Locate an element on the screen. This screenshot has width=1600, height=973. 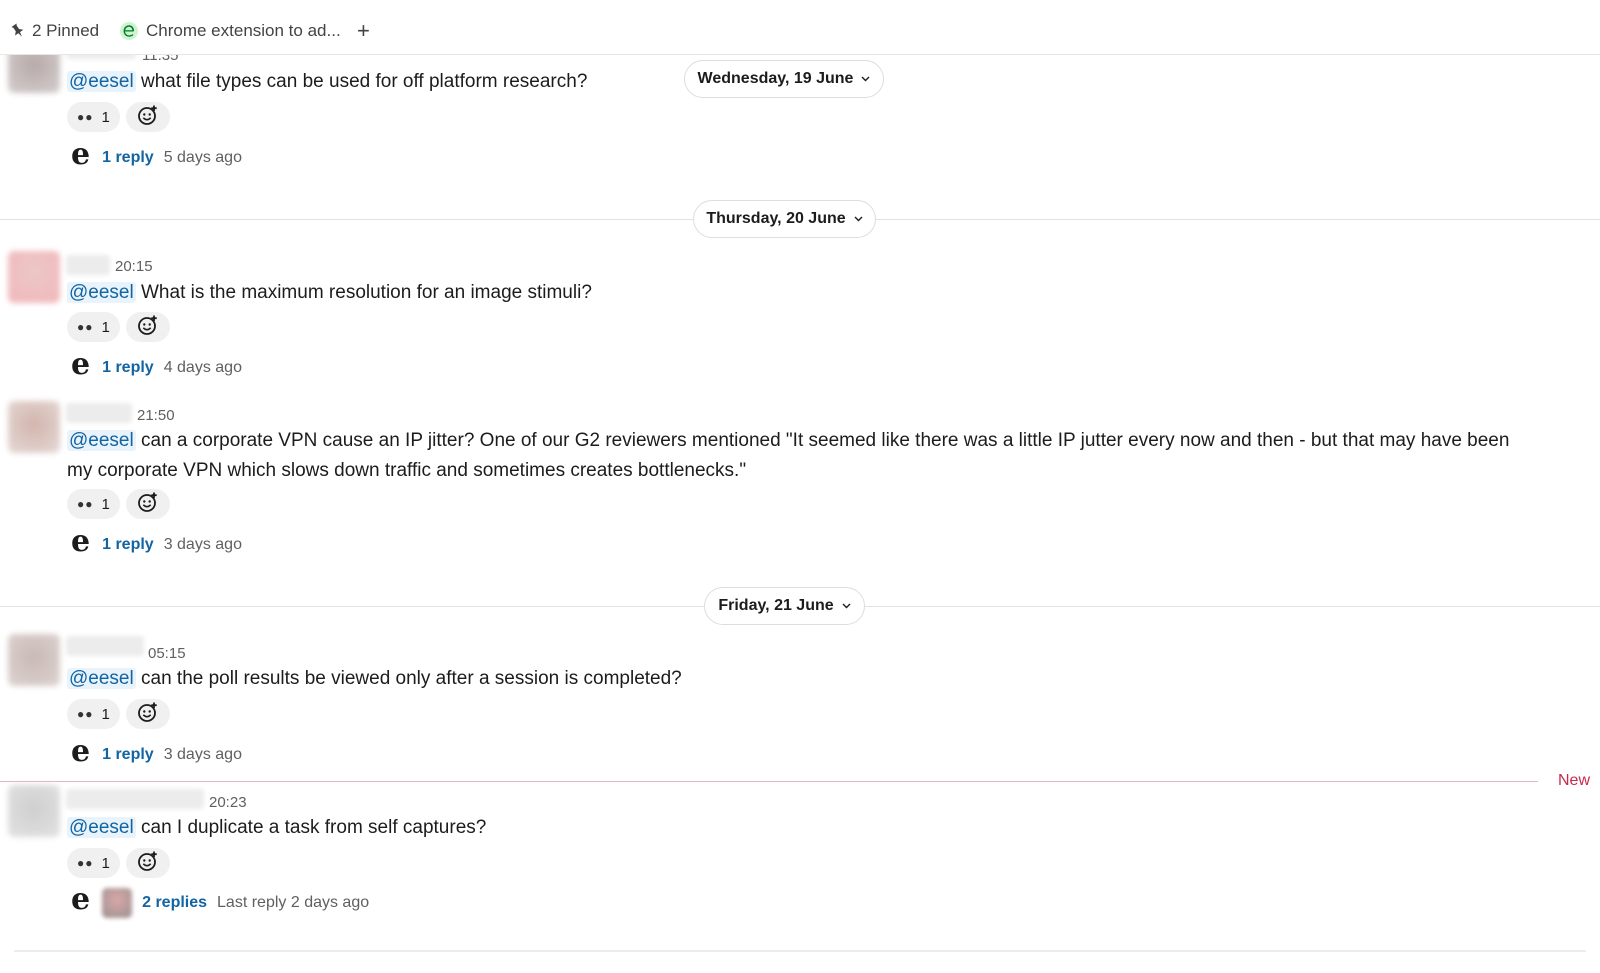
pinned-bar: 2 Pinned Chrome extension to ad... + is located at coordinates (800, 27).